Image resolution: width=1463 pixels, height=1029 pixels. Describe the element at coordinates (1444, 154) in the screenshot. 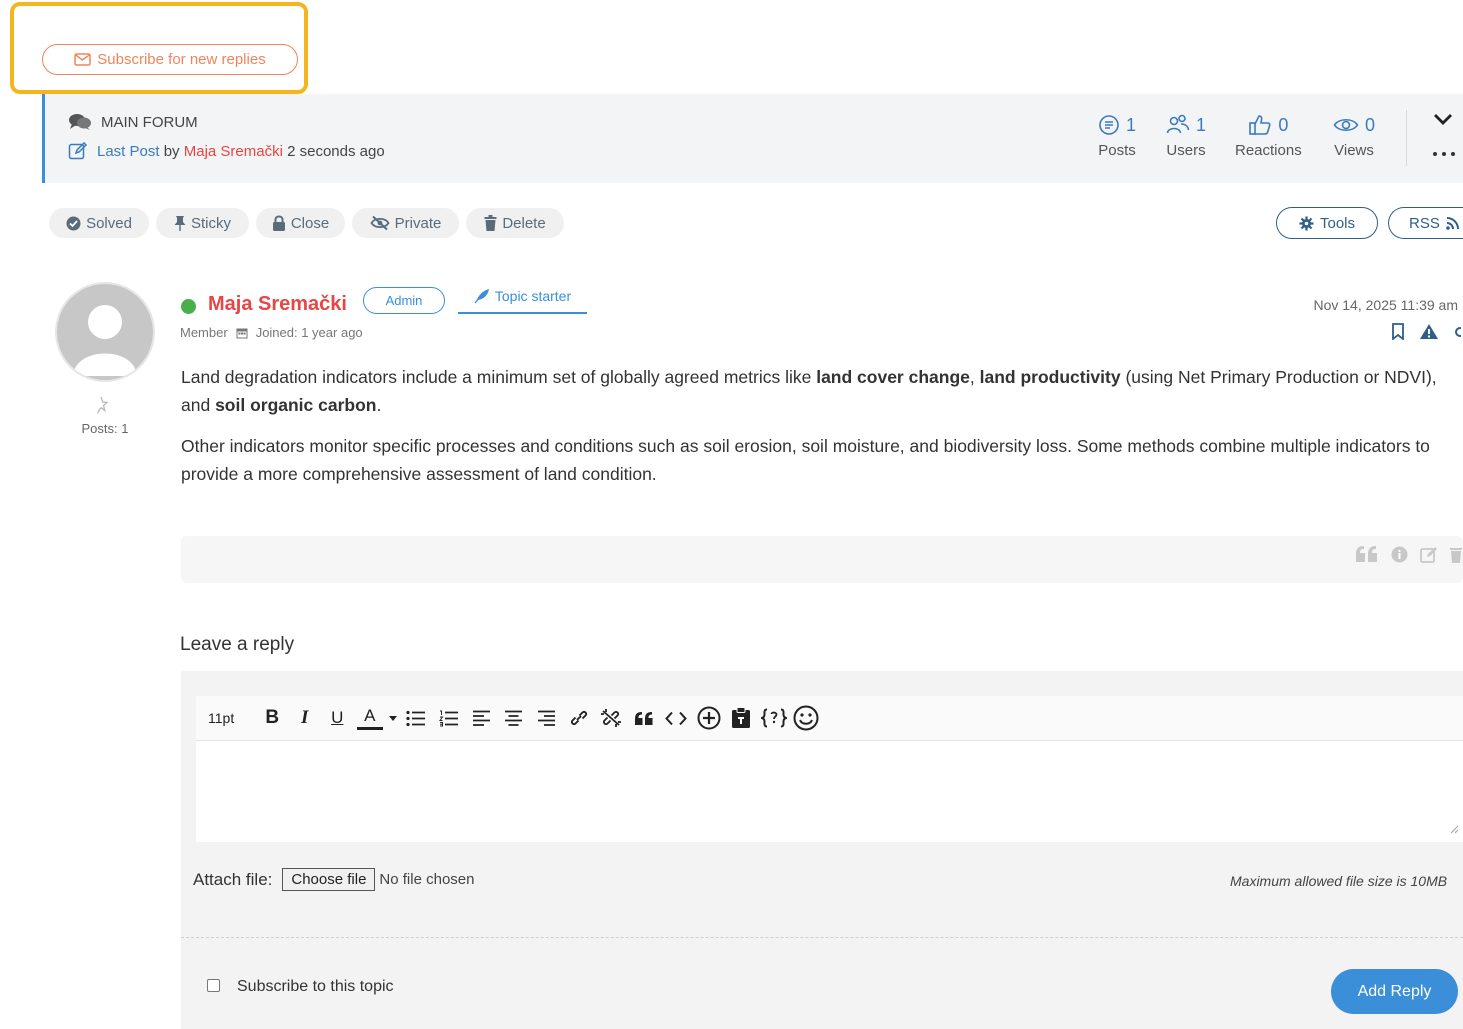

I see `more-options-icon` at that location.